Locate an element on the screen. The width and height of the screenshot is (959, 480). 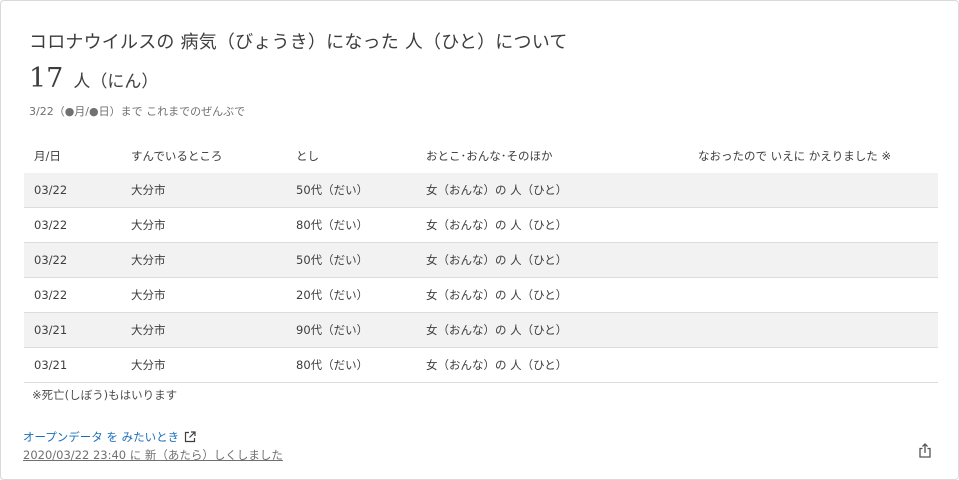
header-place: すんでいるところ is located at coordinates (203, 156).